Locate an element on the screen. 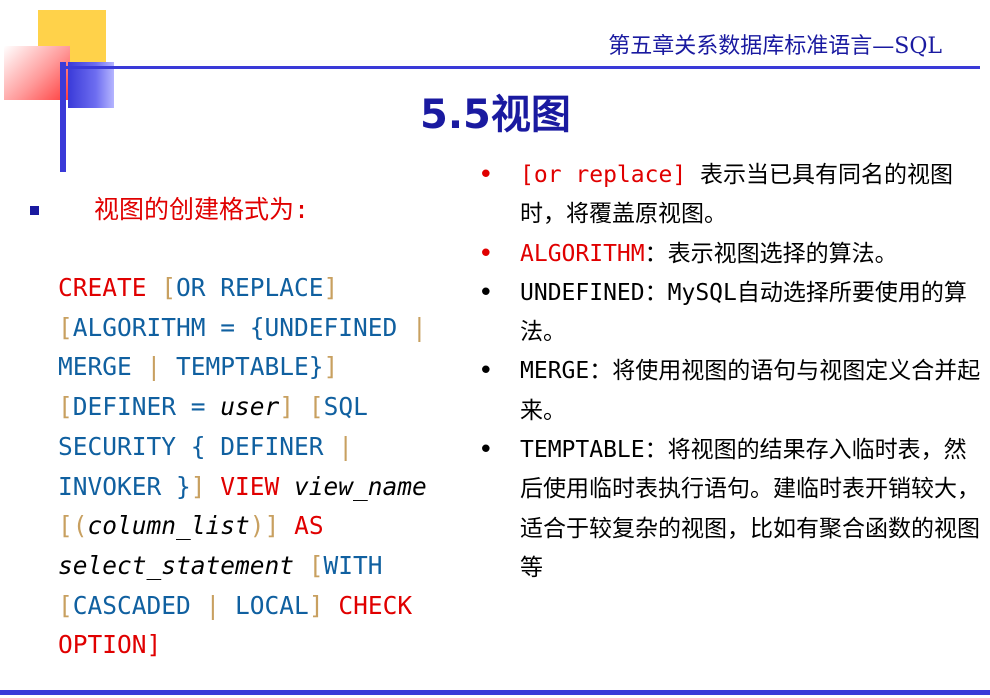 Image resolution: width=990 pixels, height=698 pixels. code-line: INVOKER }] VIEW view_name is located at coordinates (242, 486).